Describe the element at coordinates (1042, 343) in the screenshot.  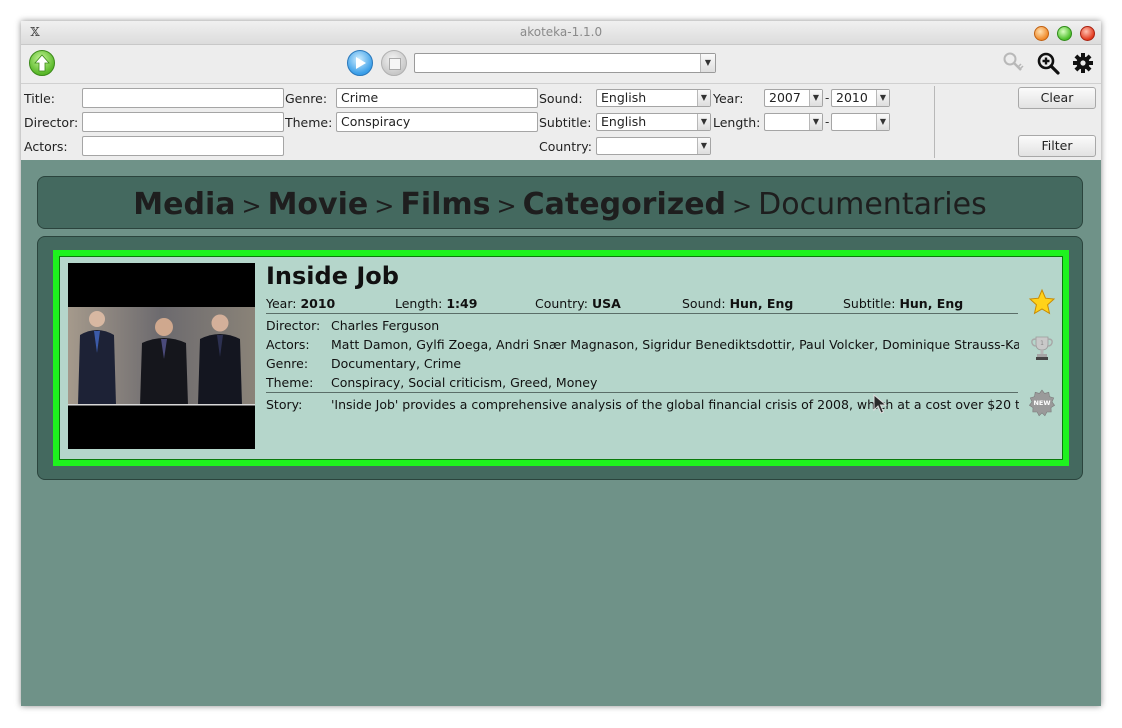
I see `svg-text: 1` at that location.